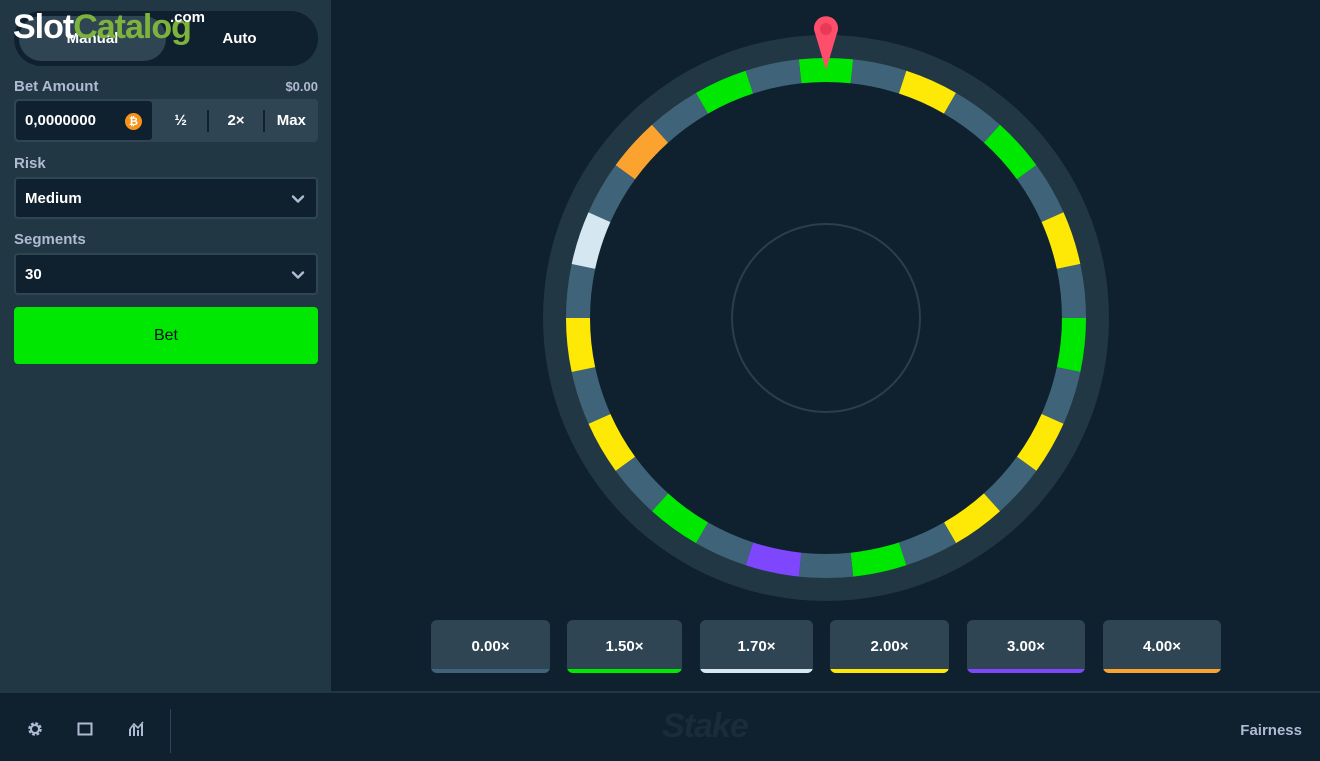 This screenshot has width=1320, height=761. What do you see at coordinates (85, 729) in the screenshot?
I see `square-icon` at bounding box center [85, 729].